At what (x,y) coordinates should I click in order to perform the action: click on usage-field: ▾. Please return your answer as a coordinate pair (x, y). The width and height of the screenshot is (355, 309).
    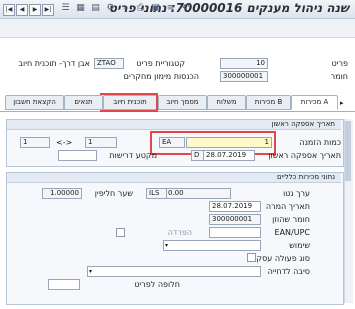
    Looking at the image, I should click on (212, 245).